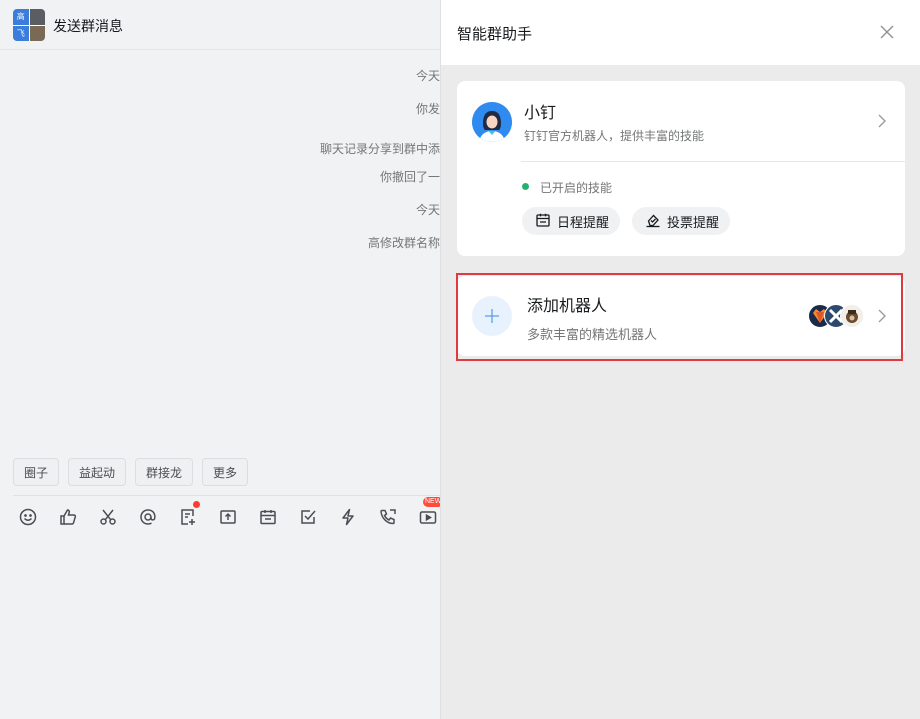 This screenshot has width=920, height=719. I want to click on robot-avatar-stack, so click(836, 316).